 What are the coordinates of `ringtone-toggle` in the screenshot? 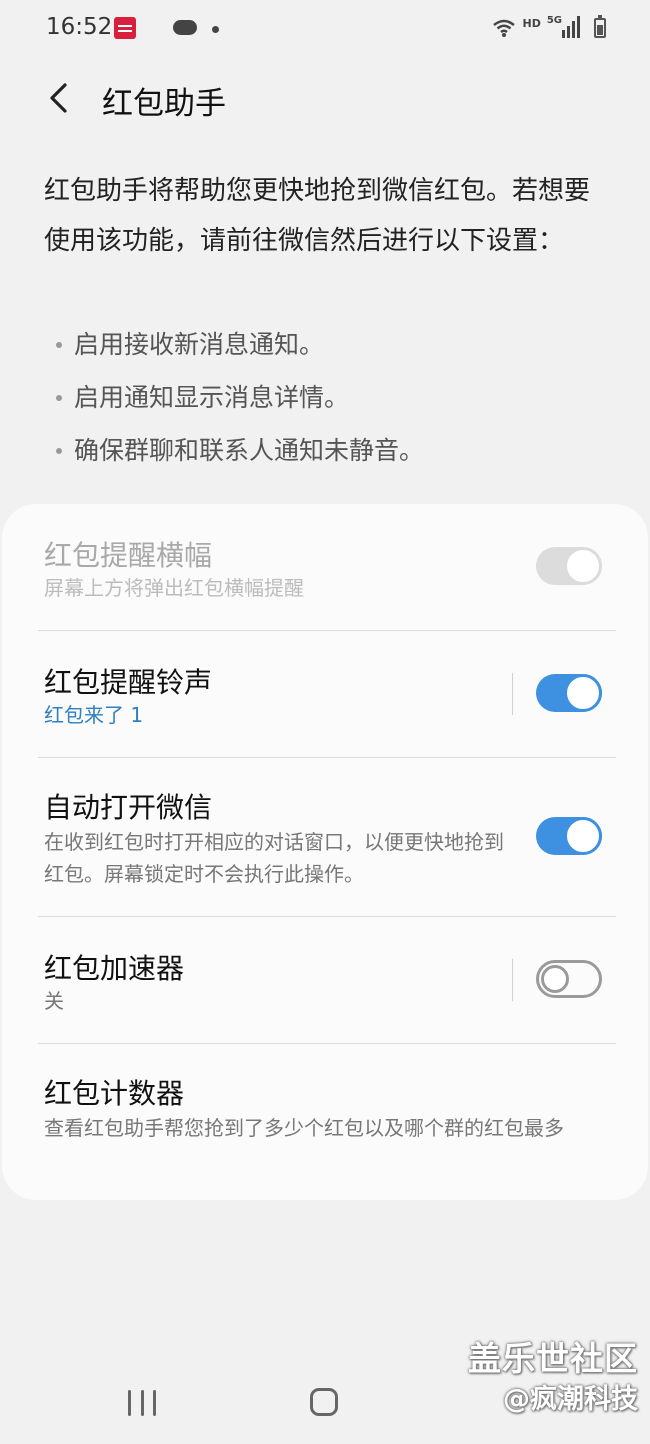 It's located at (569, 693).